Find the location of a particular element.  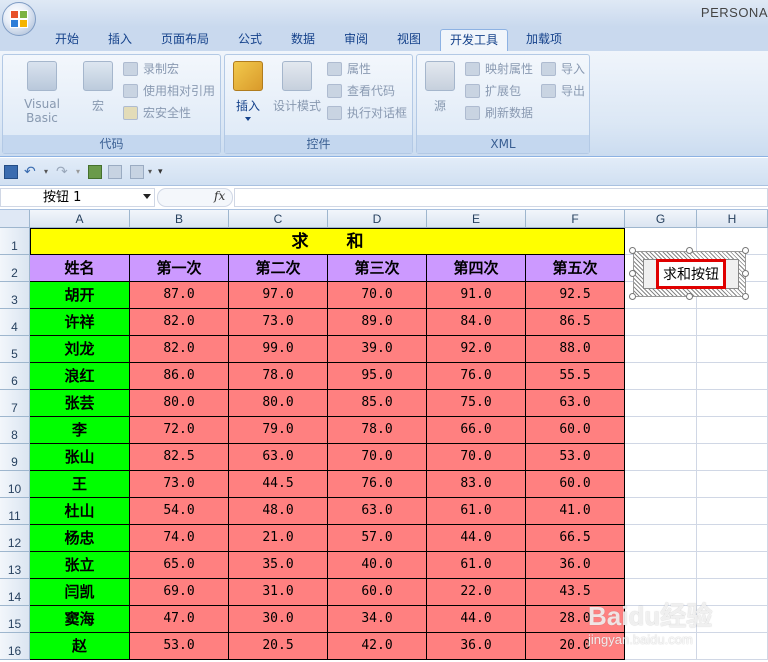

score-cell: 85.0 is located at coordinates (377, 403).